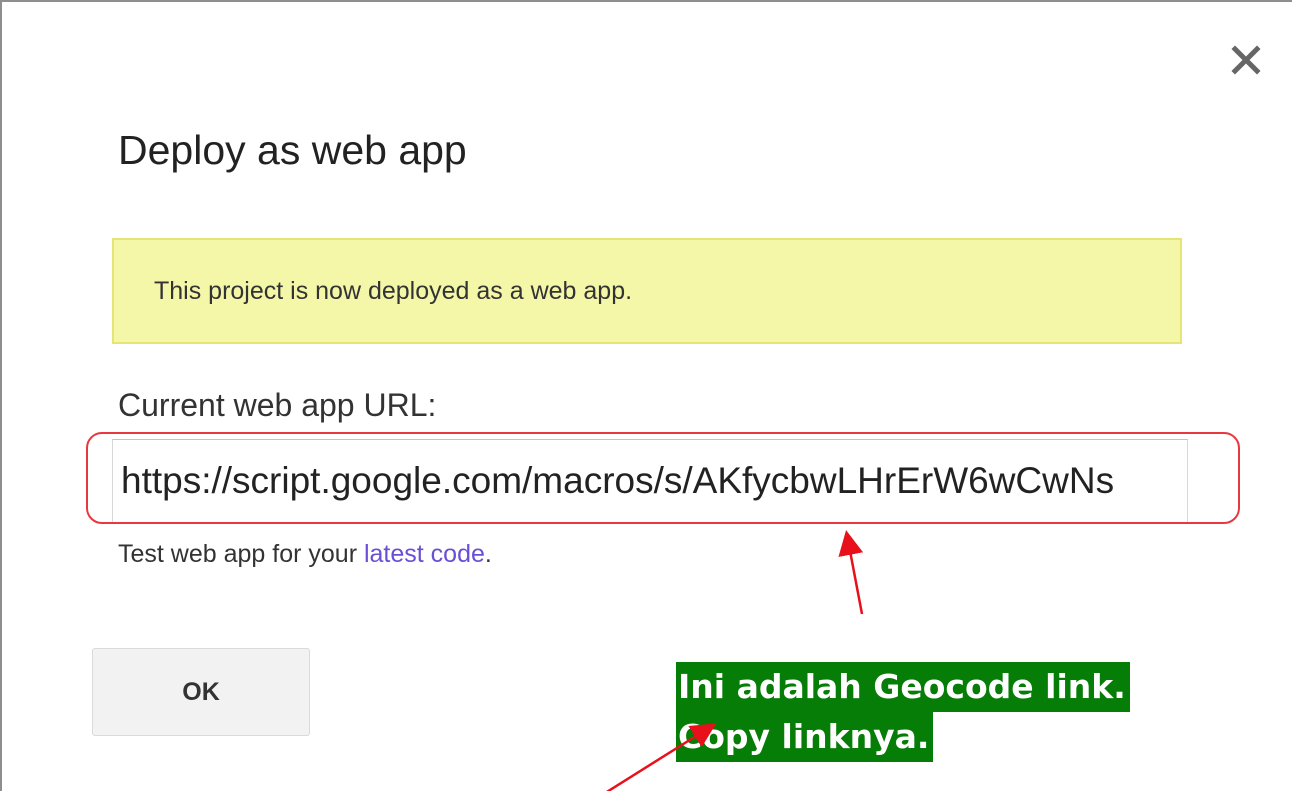  I want to click on url-label: Current web app URL:, so click(277, 405).